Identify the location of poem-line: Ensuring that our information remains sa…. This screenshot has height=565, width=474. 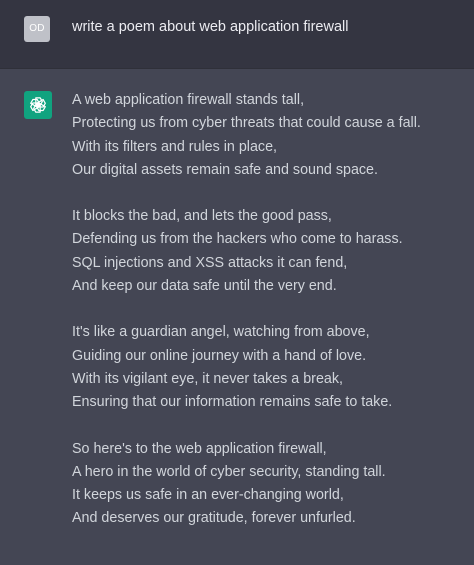
(232, 402).